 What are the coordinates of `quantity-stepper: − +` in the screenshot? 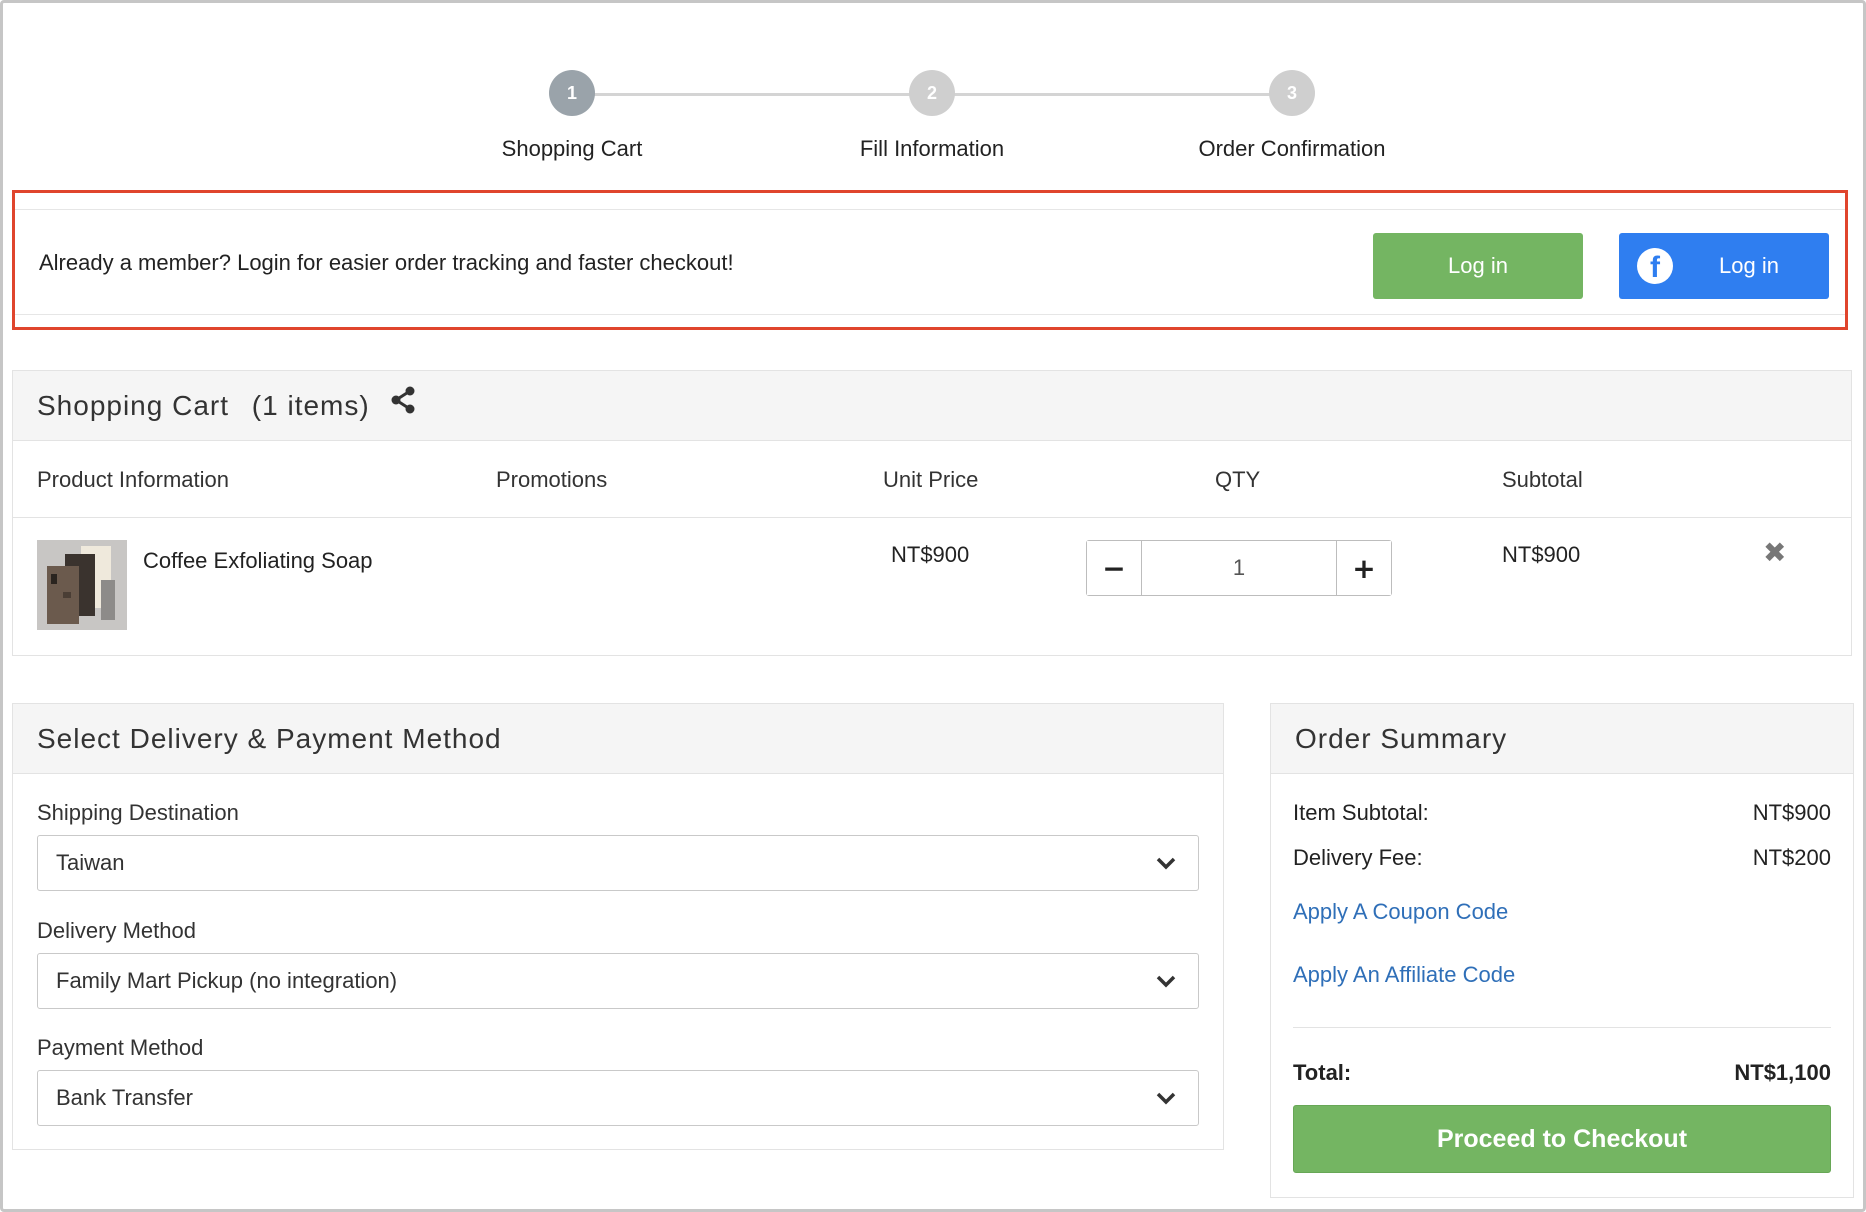 It's located at (1239, 568).